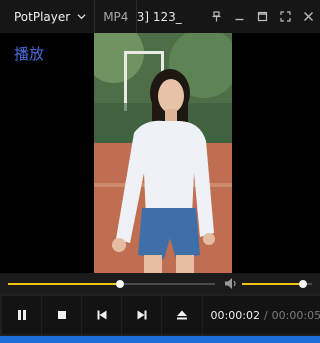  I want to click on file-title: '3] 123_, so click(159, 16).